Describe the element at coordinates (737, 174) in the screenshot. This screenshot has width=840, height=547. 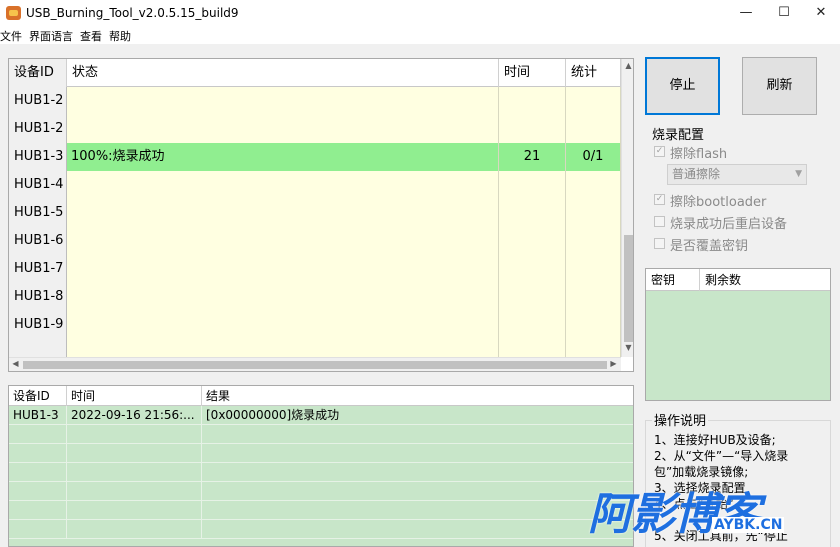
I see `erase-mode-select: 普通擦除 ▼` at that location.